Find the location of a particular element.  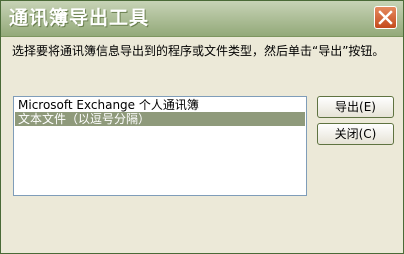

export-button: 导出(E) is located at coordinates (355, 107).